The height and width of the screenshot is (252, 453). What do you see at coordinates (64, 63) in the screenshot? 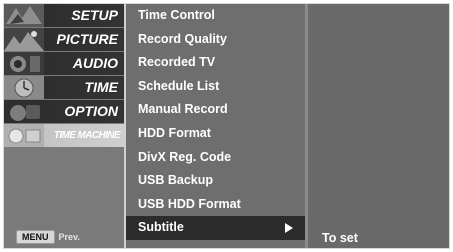
I see `sidebar-item-audio: AUDIO` at bounding box center [64, 63].